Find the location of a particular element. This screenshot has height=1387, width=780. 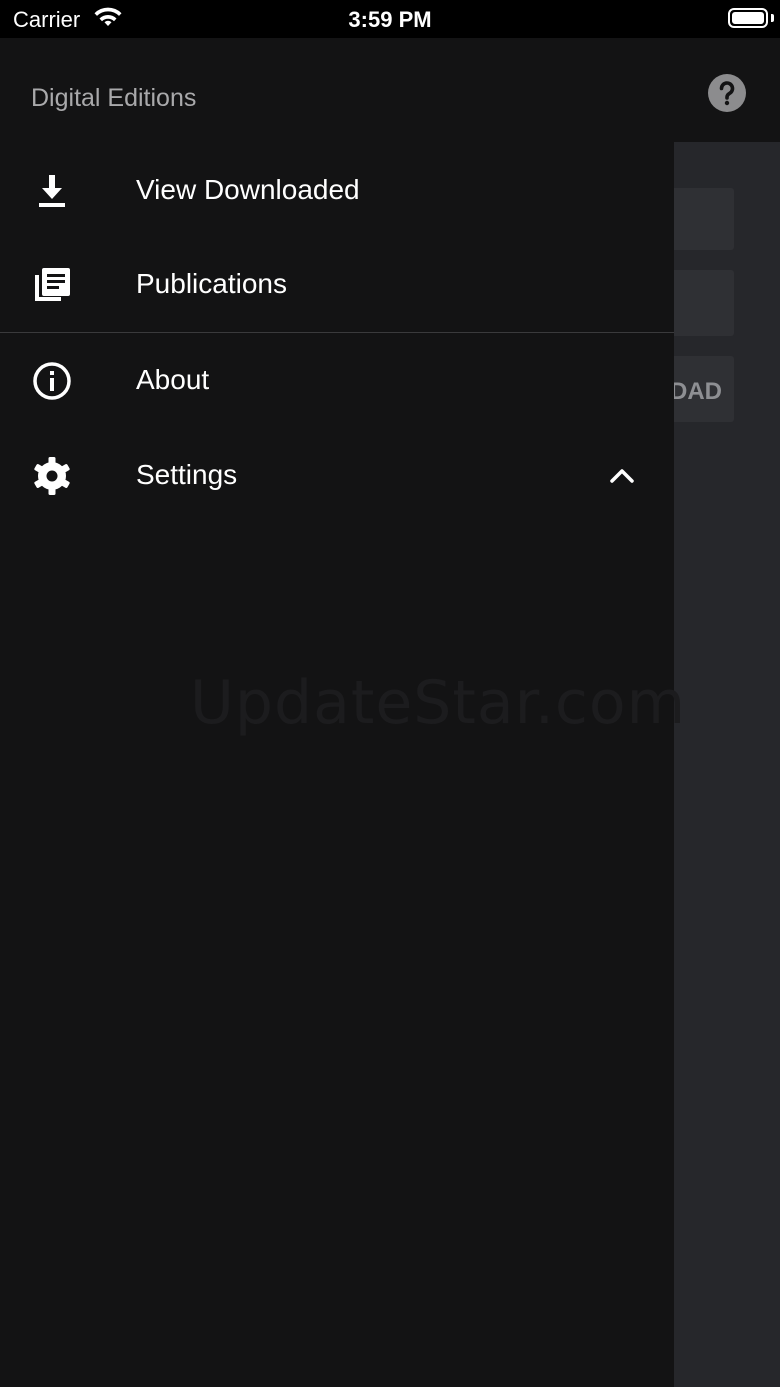

watermark: UpdateStar.com is located at coordinates (438, 703).